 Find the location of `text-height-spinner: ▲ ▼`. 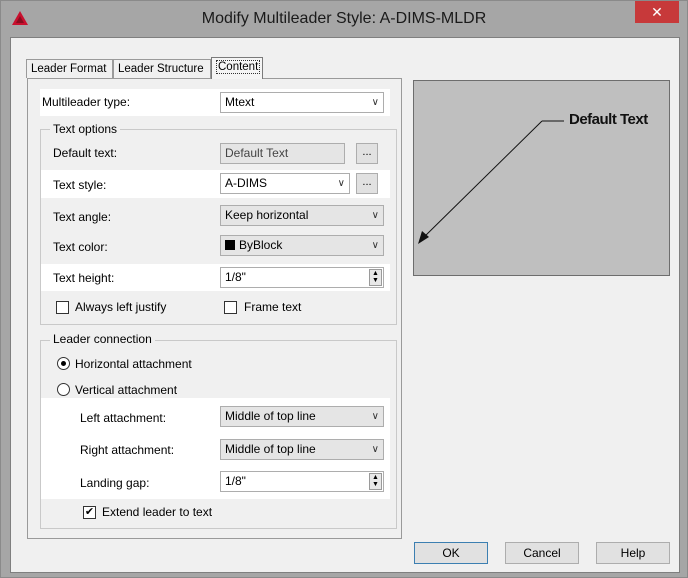

text-height-spinner: ▲ ▼ is located at coordinates (375, 277).